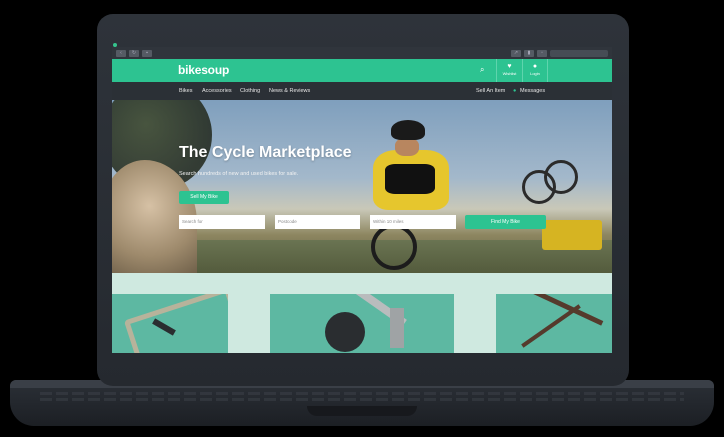 The width and height of the screenshot is (724, 437). What do you see at coordinates (250, 91) in the screenshot?
I see `nav-item-clothing: Clothing` at bounding box center [250, 91].